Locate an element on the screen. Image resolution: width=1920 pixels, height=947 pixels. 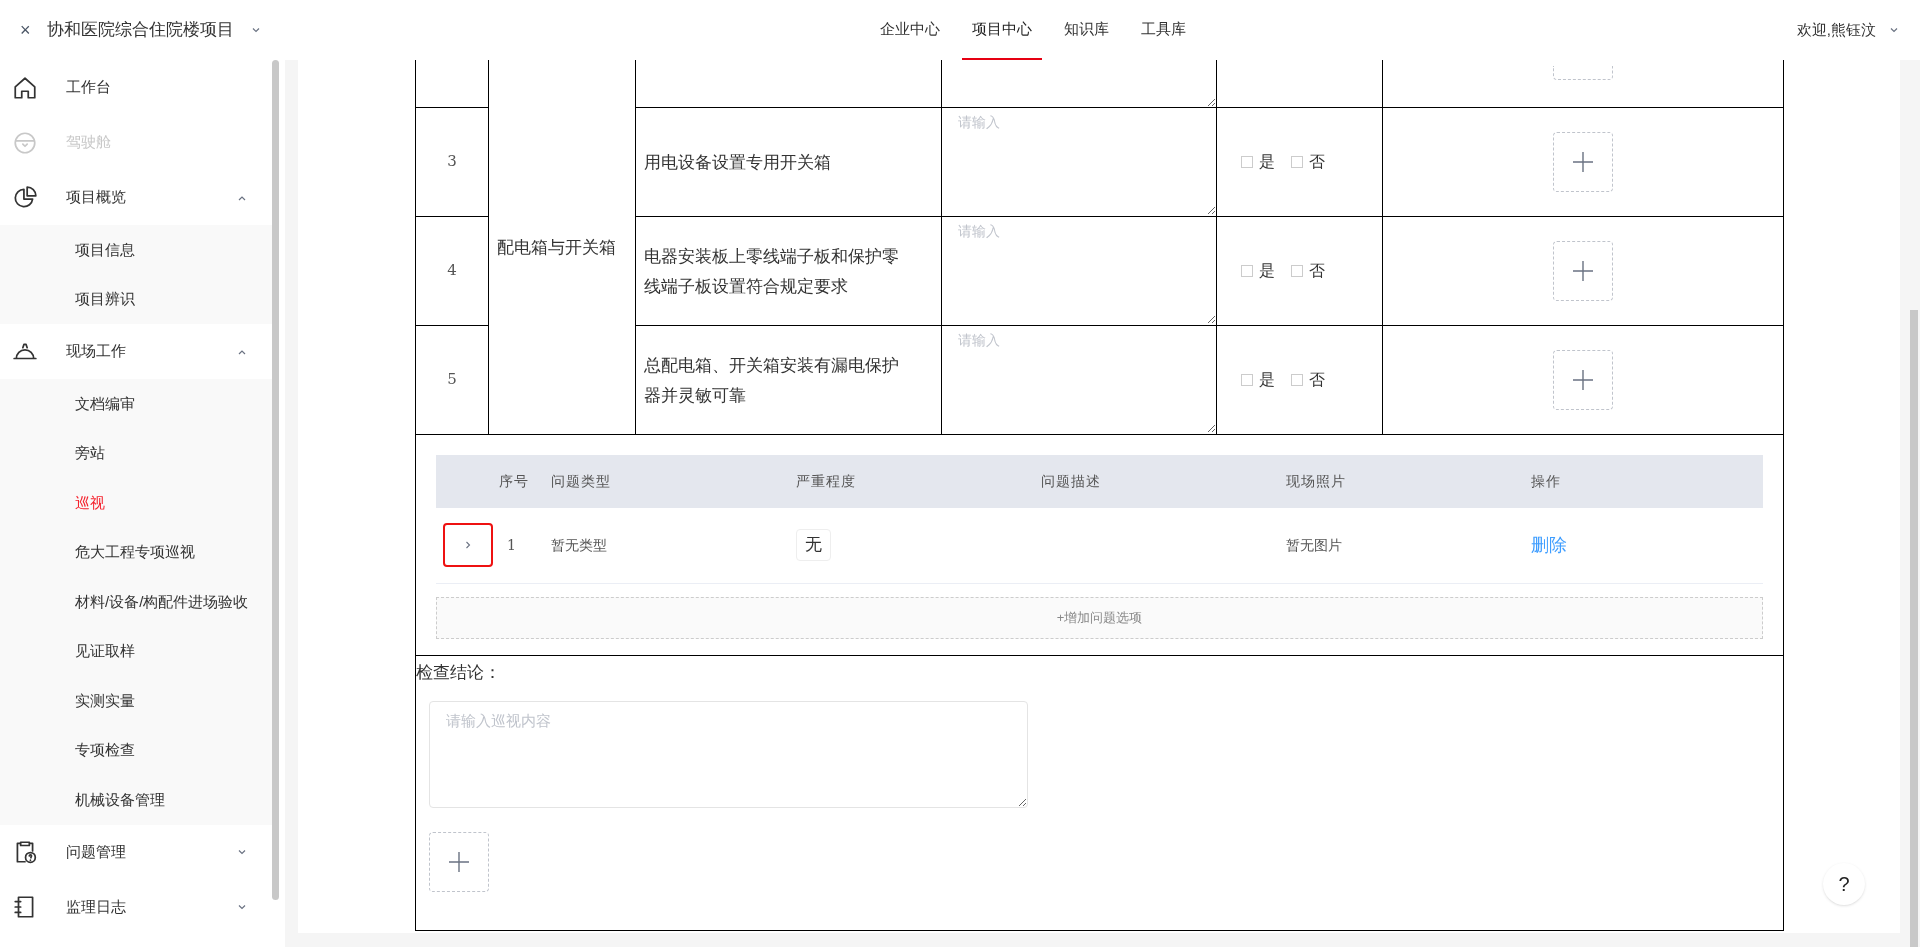
submenu-item: 机械设备管理 is located at coordinates (136, 800).